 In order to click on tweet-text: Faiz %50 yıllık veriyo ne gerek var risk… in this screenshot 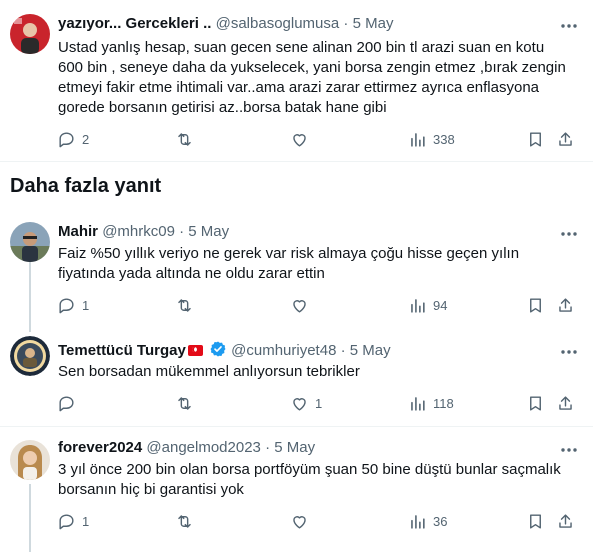, I will do `click(289, 263)`.